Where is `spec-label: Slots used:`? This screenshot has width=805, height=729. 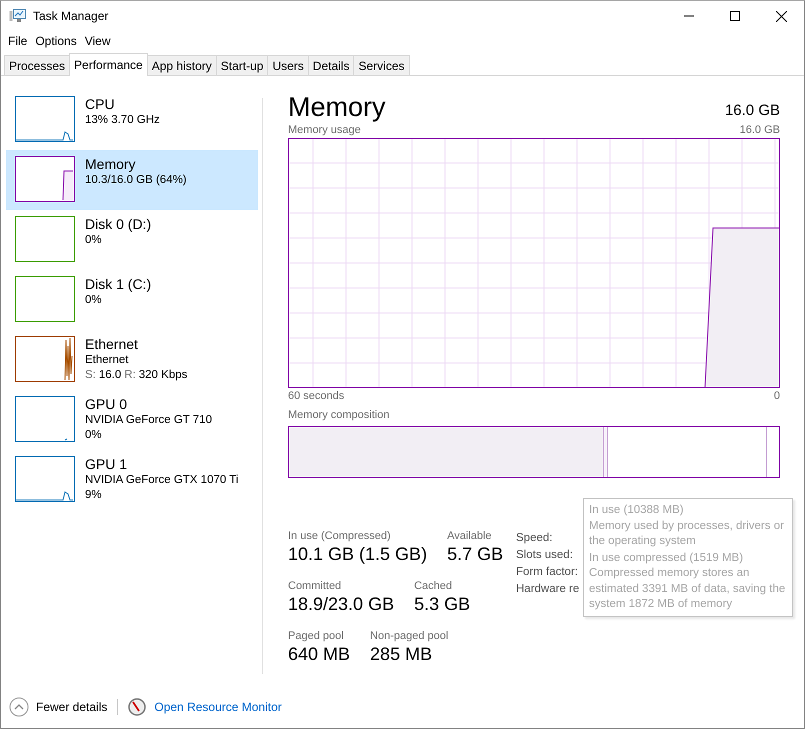 spec-label: Slots used: is located at coordinates (544, 555).